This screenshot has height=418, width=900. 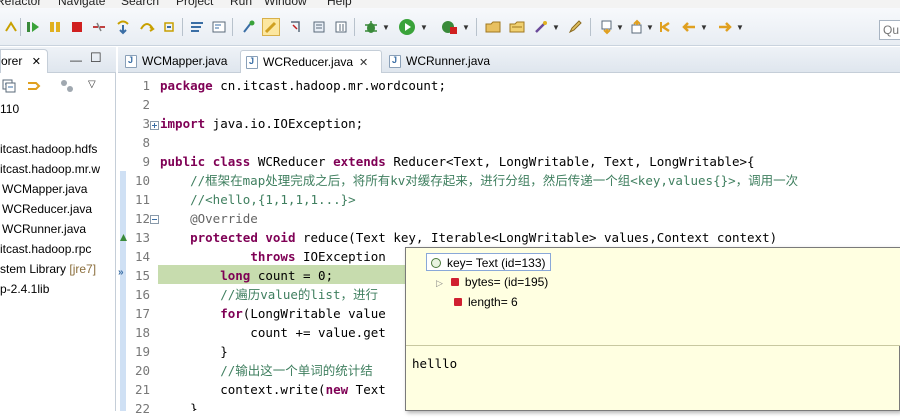 What do you see at coordinates (620, 27) in the screenshot?
I see `next-annotation-dropdown-icon: ▼` at bounding box center [620, 27].